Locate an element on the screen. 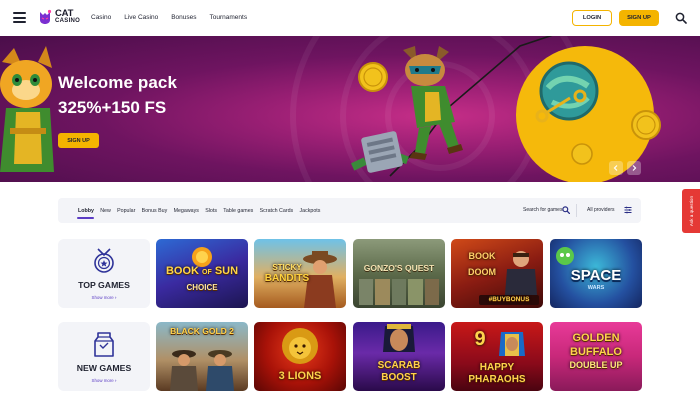 The image size is (700, 400). game-title-line2: BOOST is located at coordinates (399, 377).